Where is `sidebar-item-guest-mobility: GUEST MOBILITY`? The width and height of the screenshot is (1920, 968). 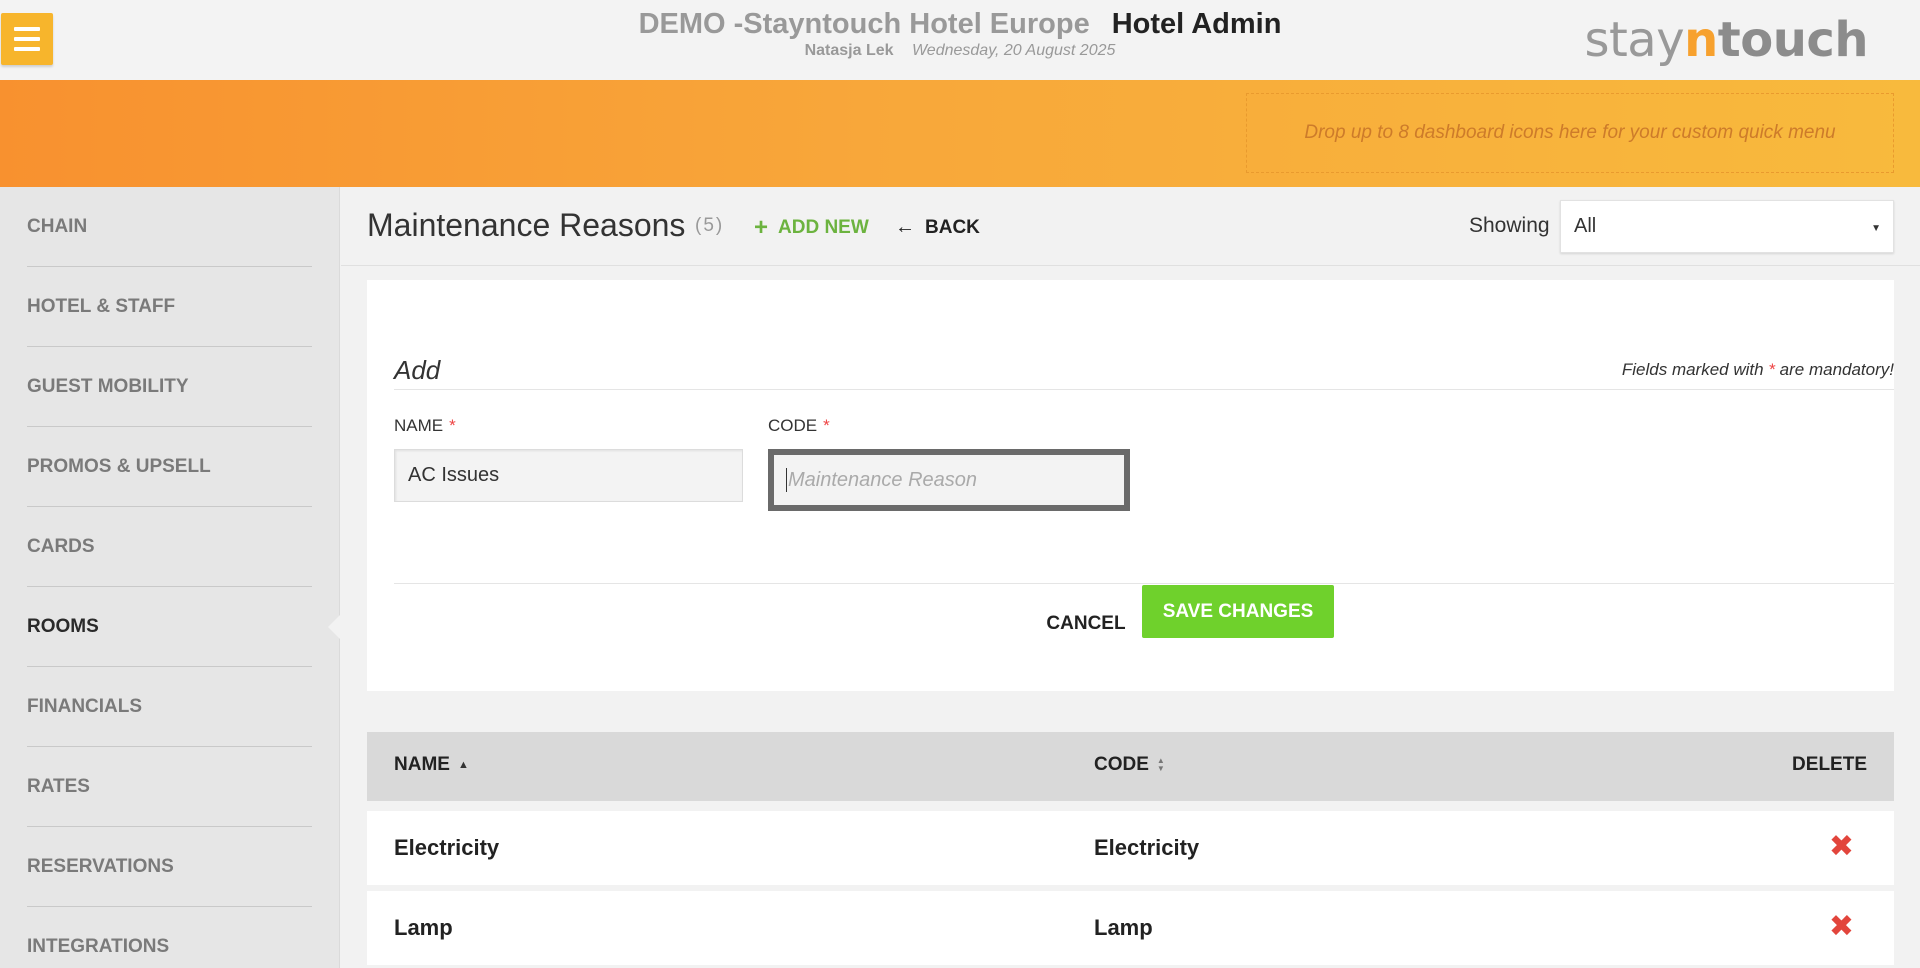 sidebar-item-guest-mobility: GUEST MOBILITY is located at coordinates (169, 387).